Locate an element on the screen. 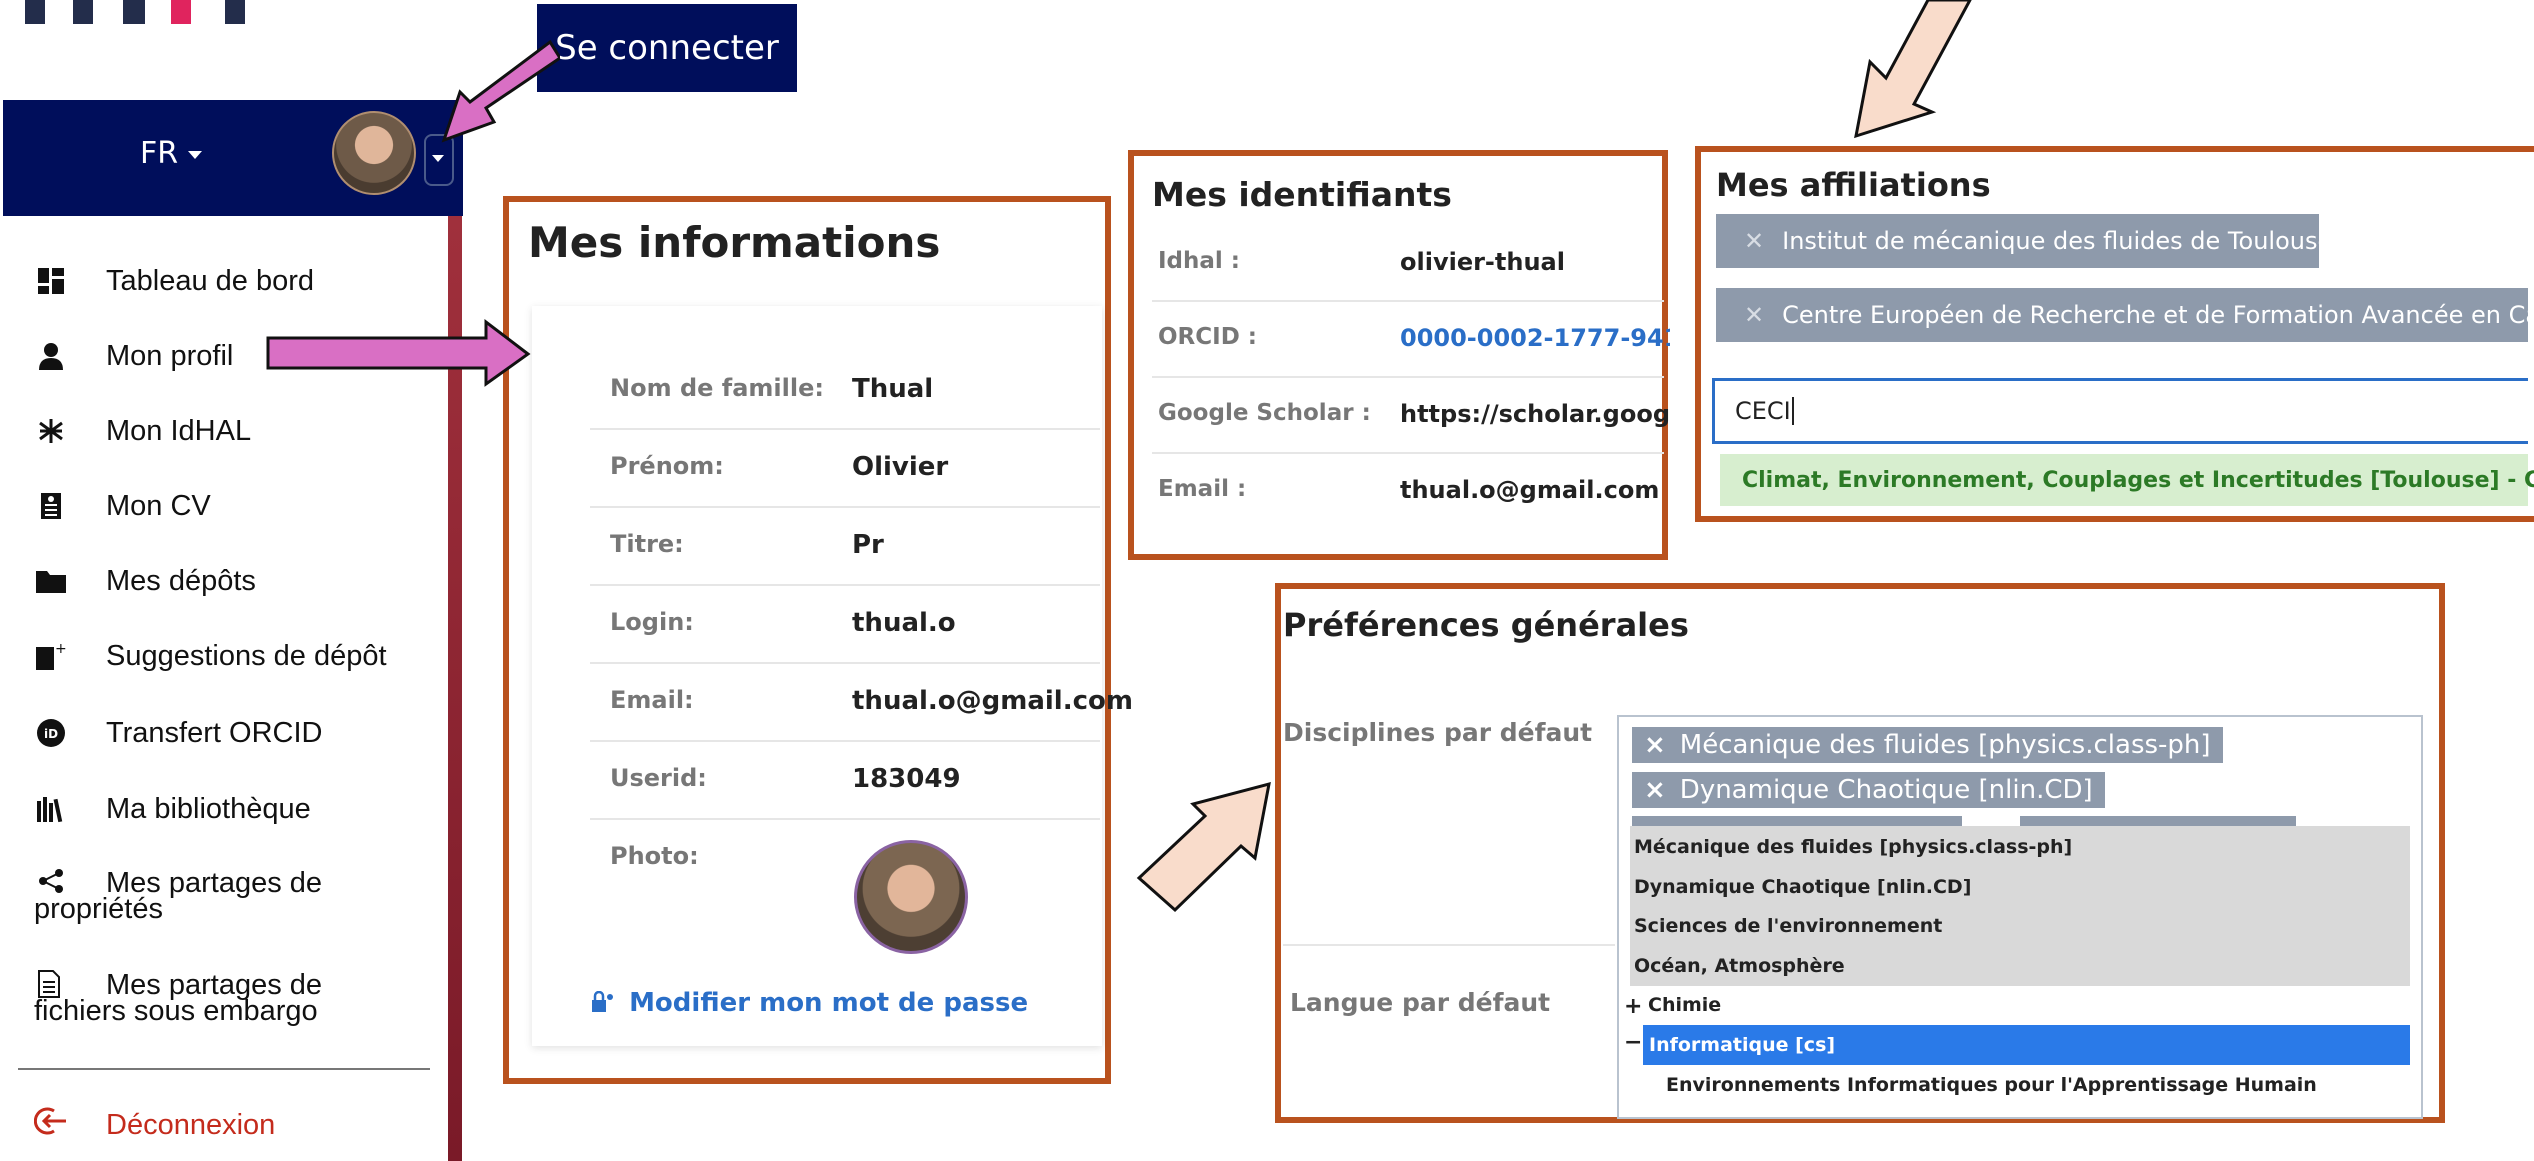  info-key: Userid: is located at coordinates (658, 778).